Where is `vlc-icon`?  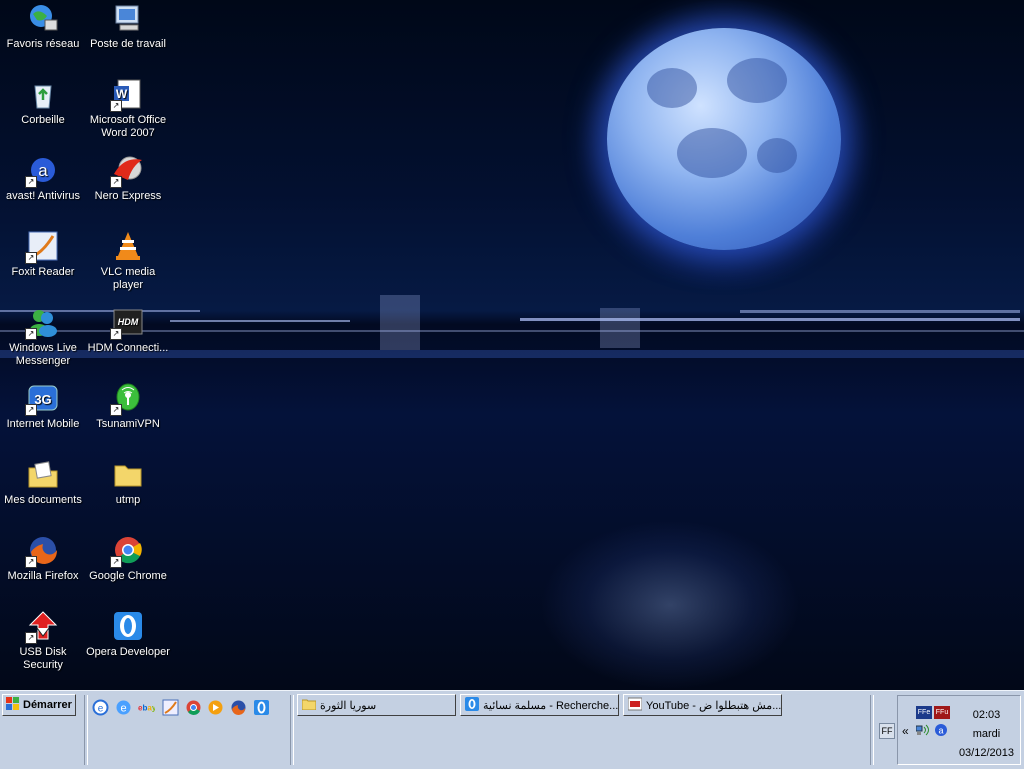
vlc-icon is located at coordinates (128, 246).